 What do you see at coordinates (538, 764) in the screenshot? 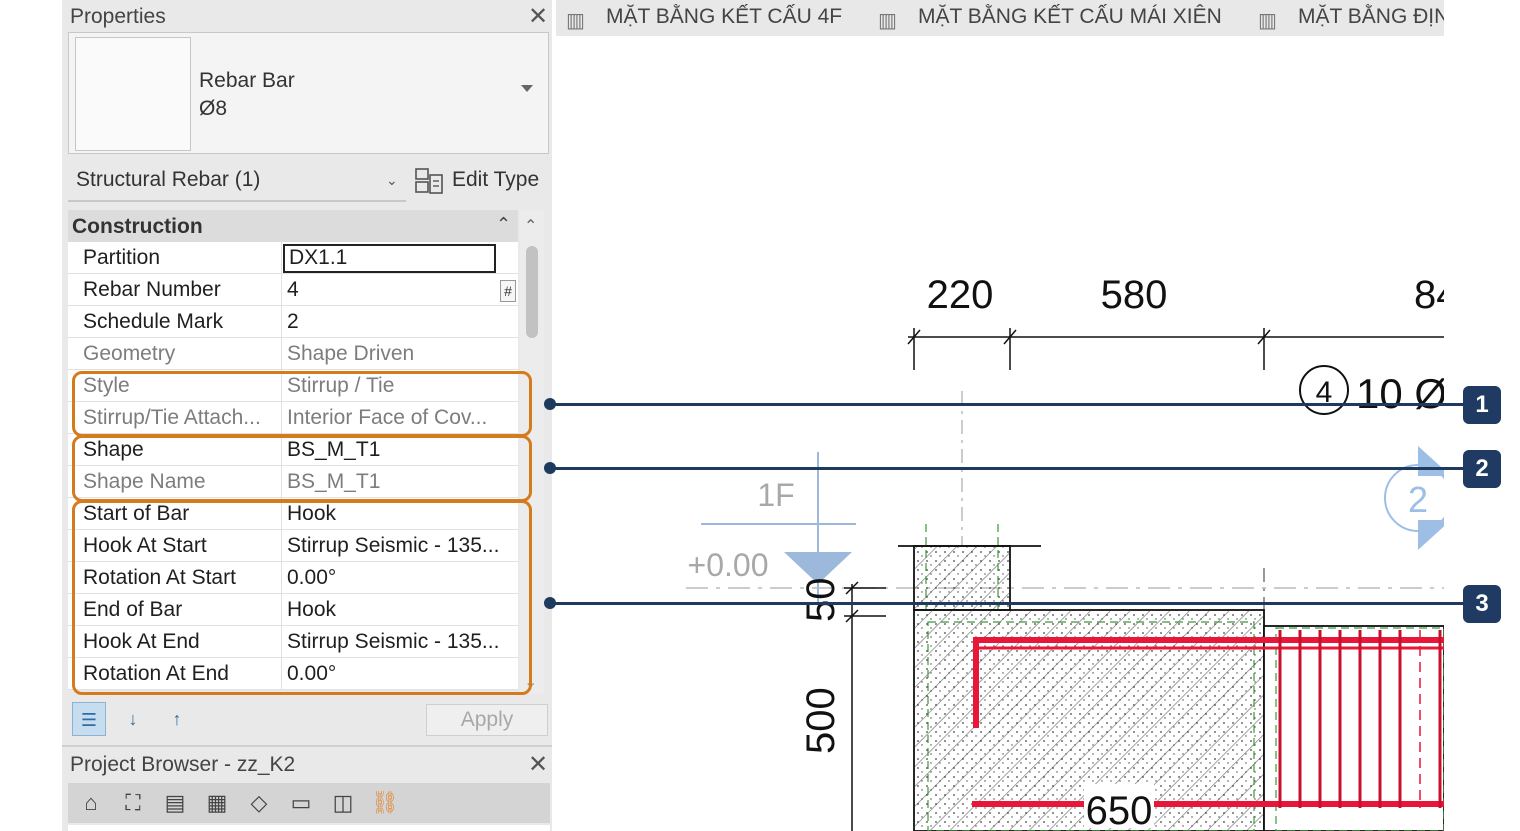
I see `project-browser-close-icon: ✕` at bounding box center [538, 764].